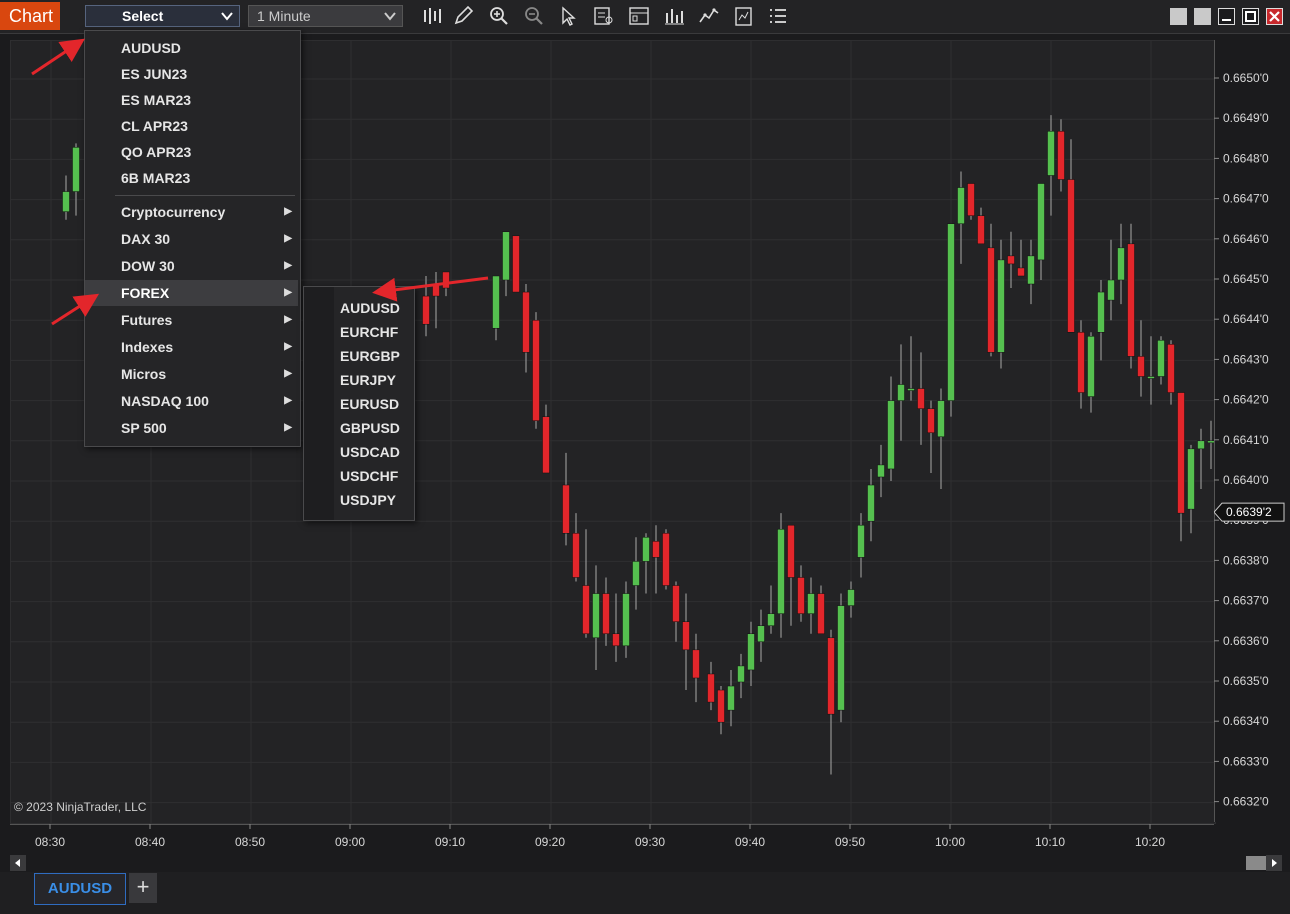 This screenshot has height=914, width=1290. I want to click on menu-item-recent: 6B MAR23, so click(191, 178).